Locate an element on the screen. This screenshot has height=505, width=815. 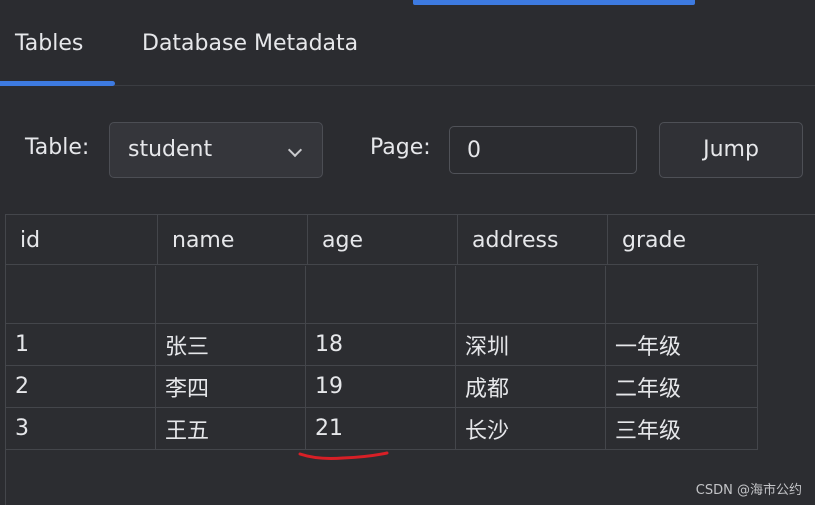
table-header-row: id name age address grade is located at coordinates (382, 240).